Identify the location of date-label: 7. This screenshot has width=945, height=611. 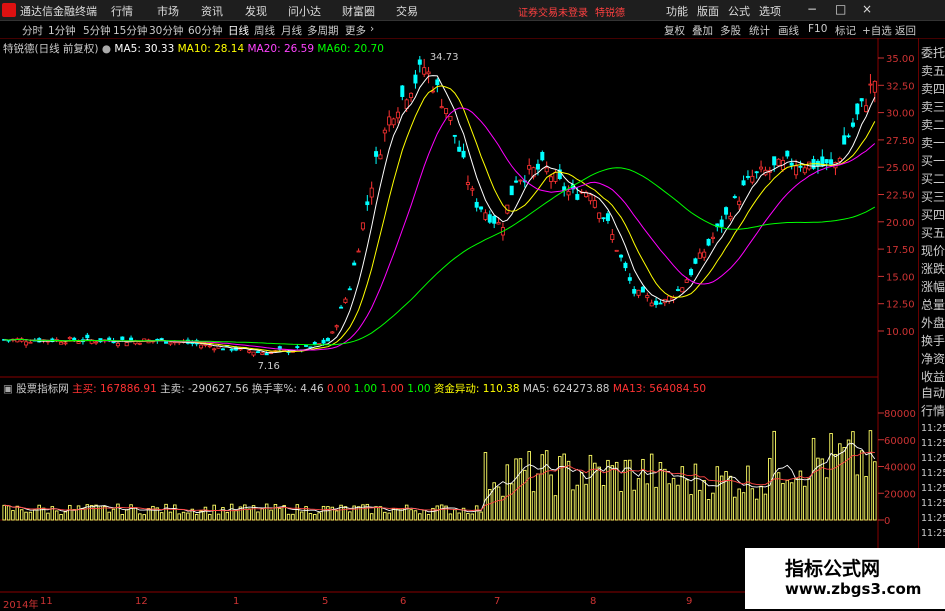
(497, 601).